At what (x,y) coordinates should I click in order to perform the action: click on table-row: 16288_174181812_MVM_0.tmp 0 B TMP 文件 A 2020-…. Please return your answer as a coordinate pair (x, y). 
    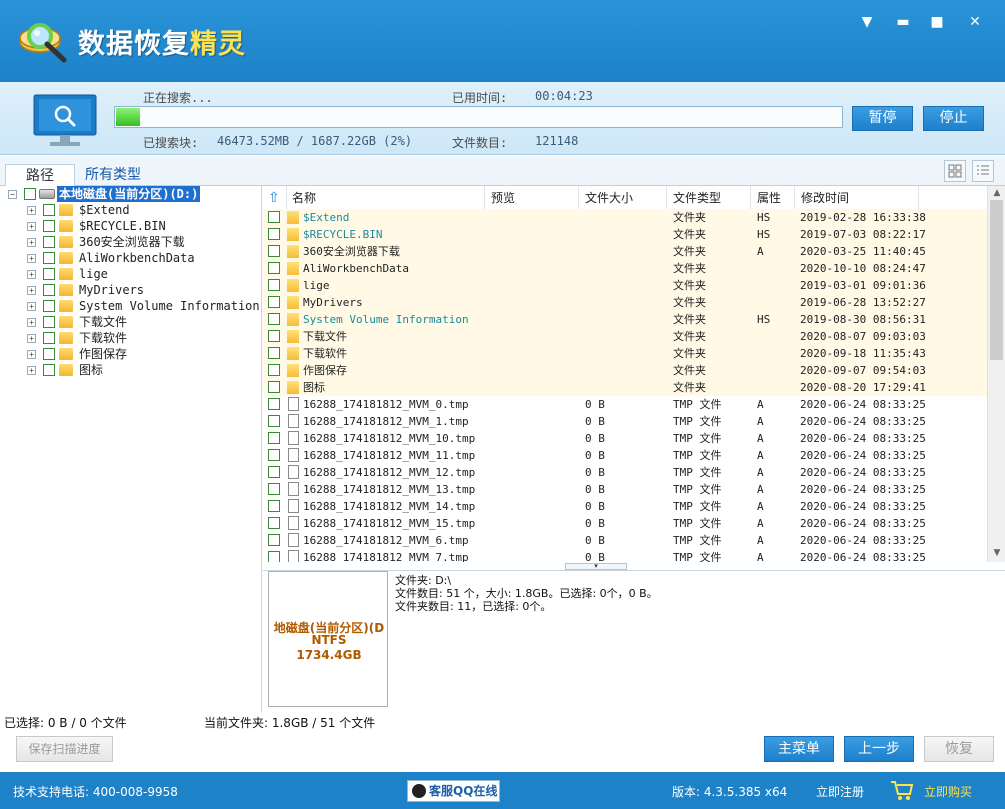
    Looking at the image, I should click on (625, 404).